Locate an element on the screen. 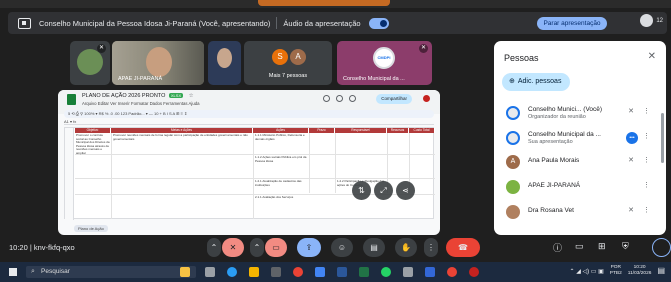 This screenshot has height=282, width=671. system-tray: ⌃ ◢ ◁) ▭ ▣ POR PTB2 10:20 11/03/2026 ▤ is located at coordinates (617, 272).